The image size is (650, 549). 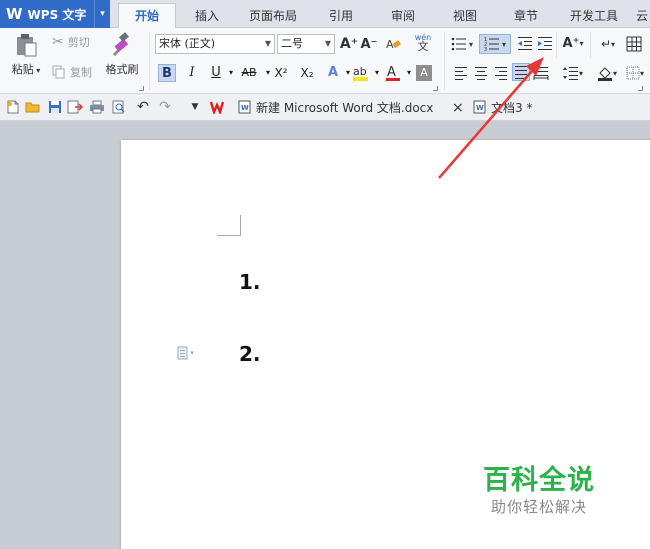 I want to click on scissors-icon: ✂, so click(x=58, y=42).